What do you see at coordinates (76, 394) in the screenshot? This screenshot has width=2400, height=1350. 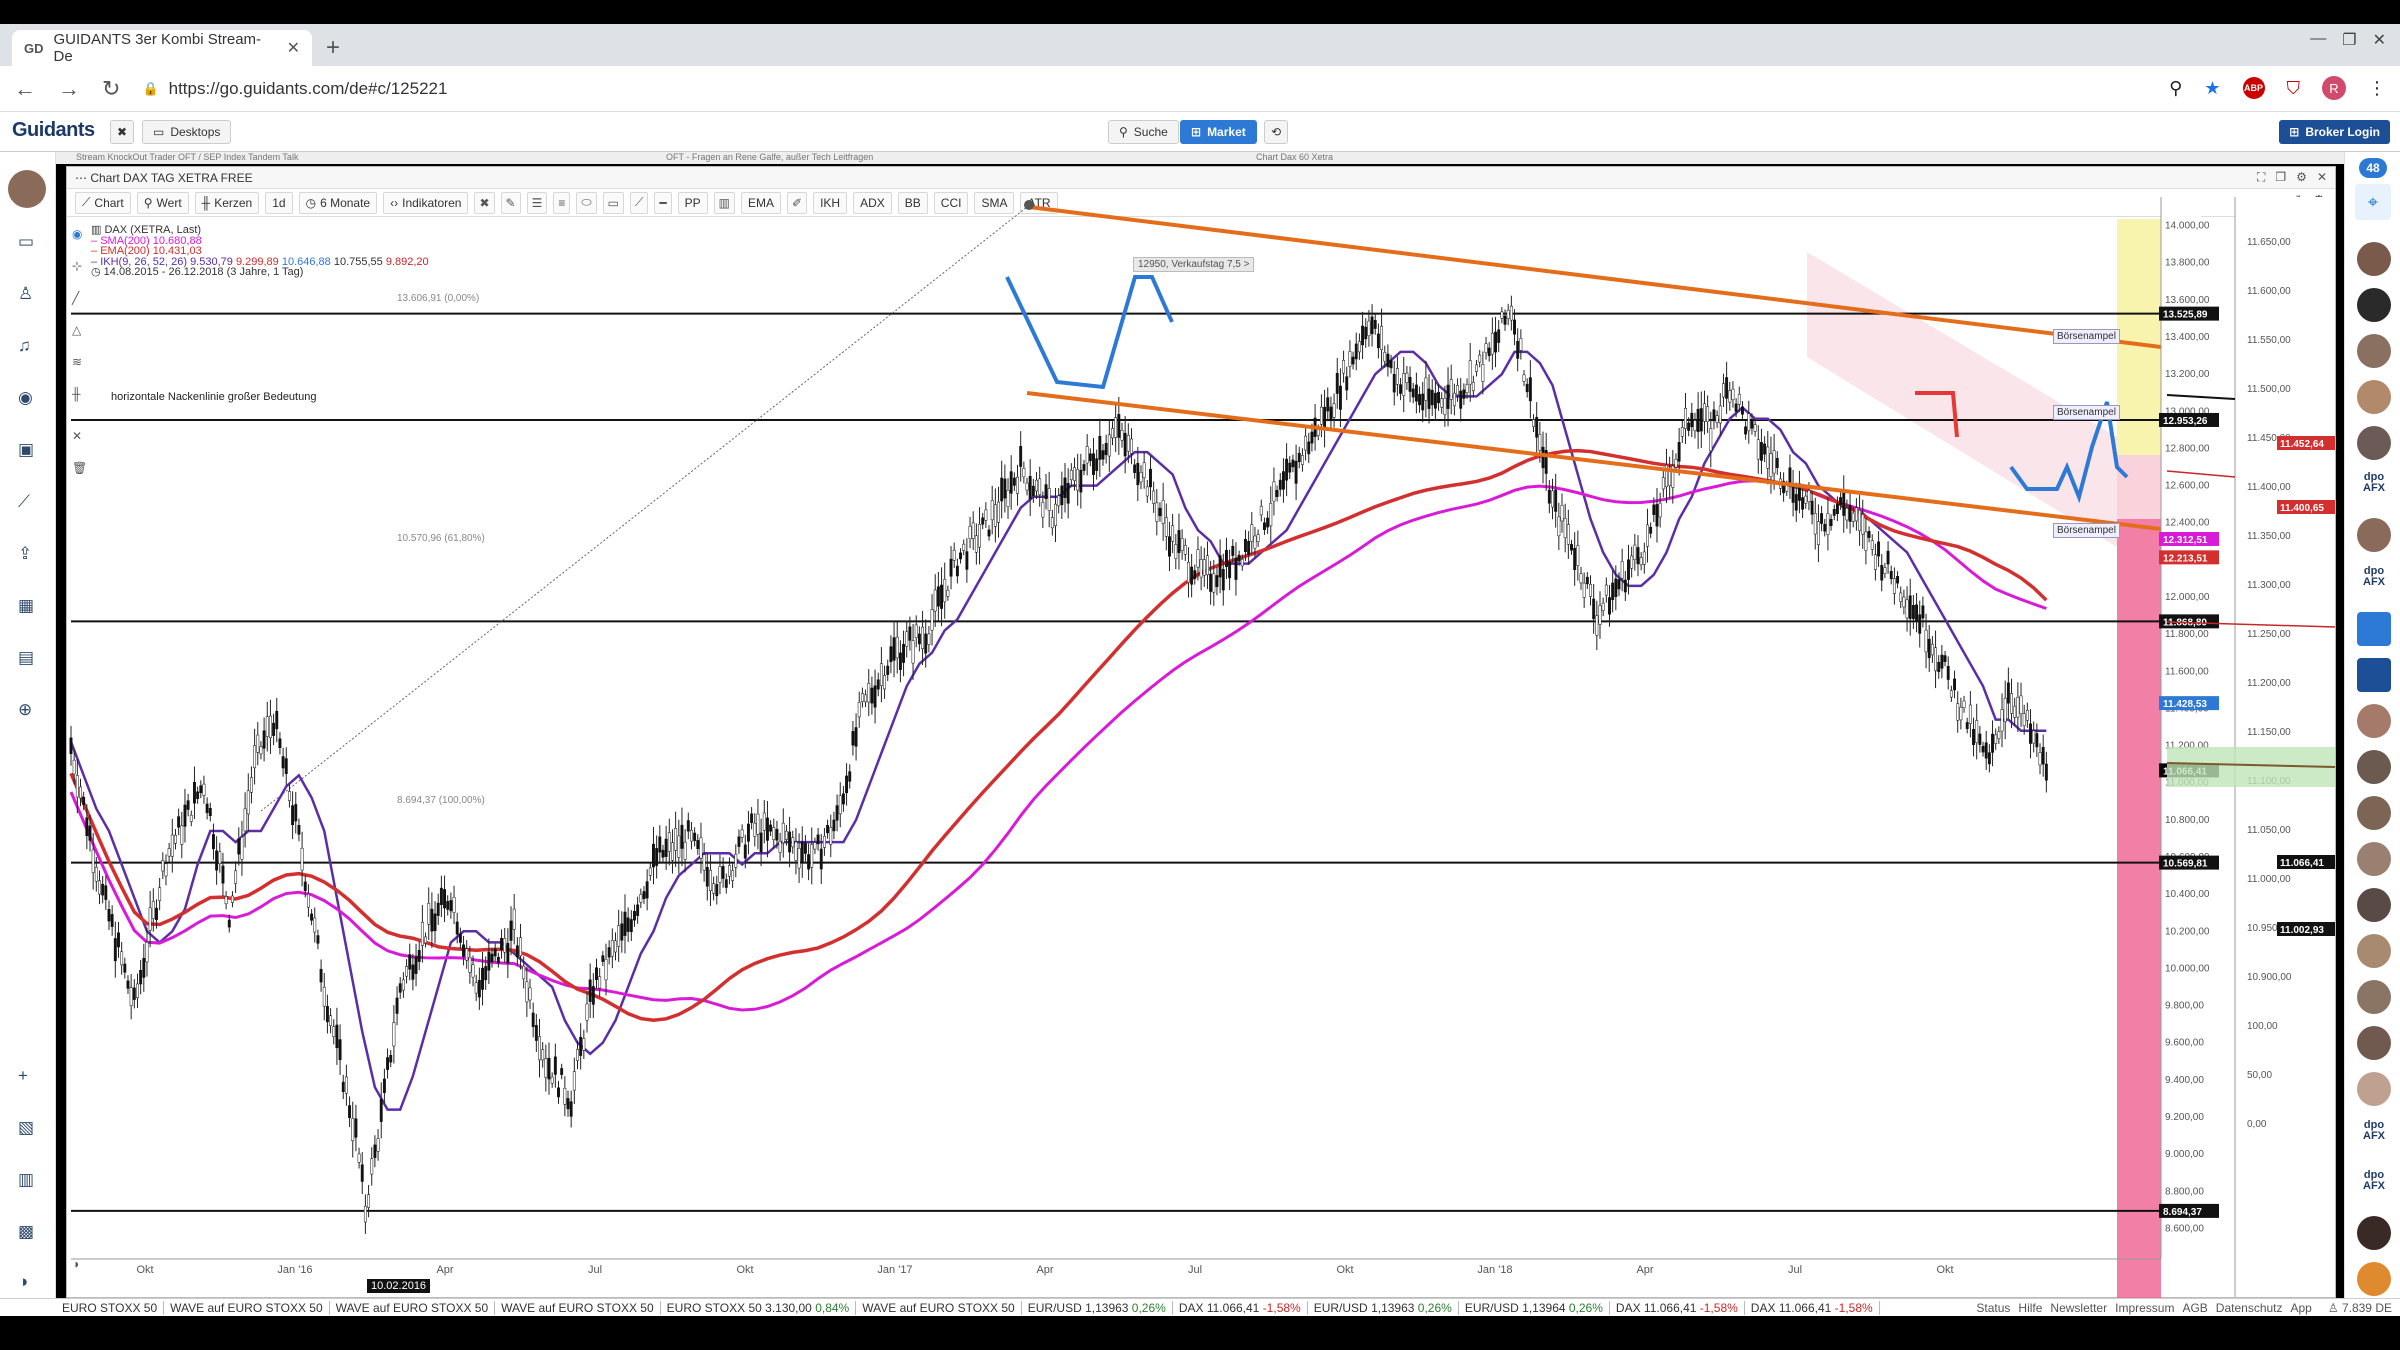 I see `candles-icon: ╫` at bounding box center [76, 394].